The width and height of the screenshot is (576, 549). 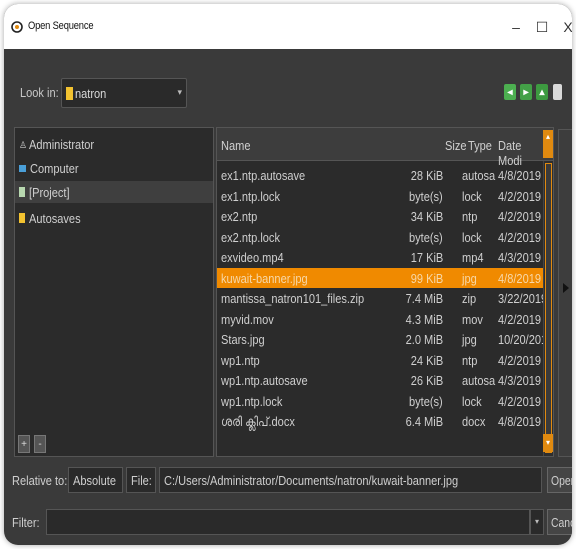 What do you see at coordinates (40, 444) in the screenshot?
I see `remove-place-button: -` at bounding box center [40, 444].